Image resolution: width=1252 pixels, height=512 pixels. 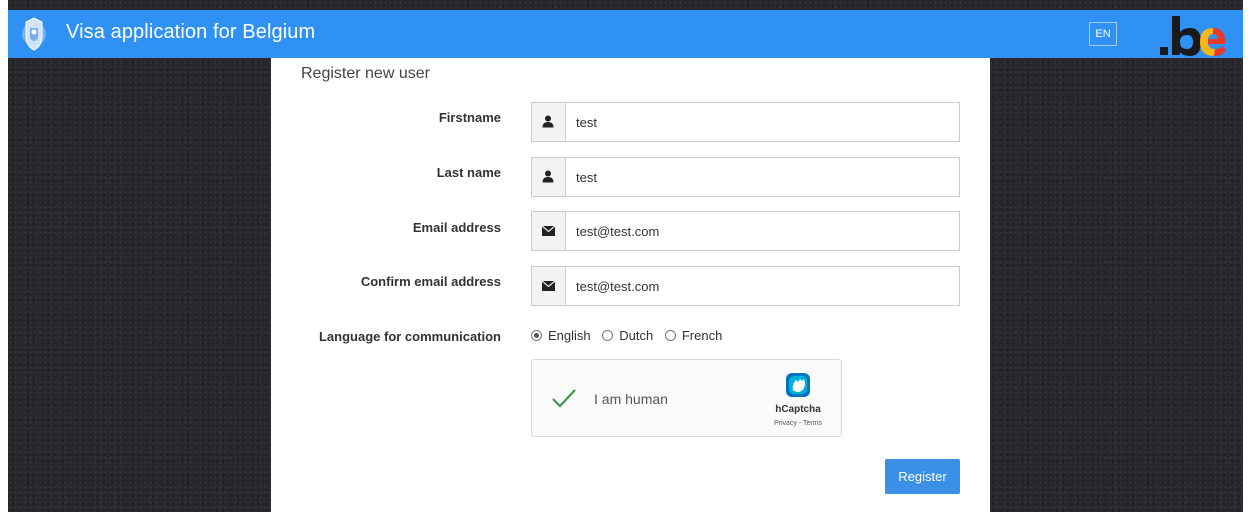 What do you see at coordinates (922, 476) in the screenshot?
I see `register-button: Register` at bounding box center [922, 476].